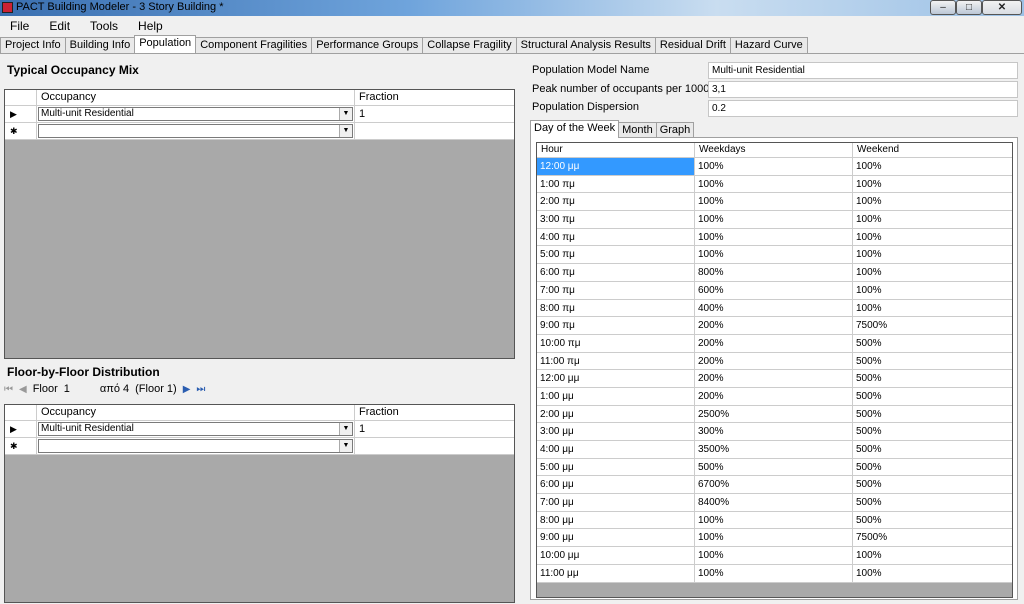 The height and width of the screenshot is (604, 1024). Describe the element at coordinates (616, 166) in the screenshot. I see `hour-cell: 12:00 μμ` at that location.